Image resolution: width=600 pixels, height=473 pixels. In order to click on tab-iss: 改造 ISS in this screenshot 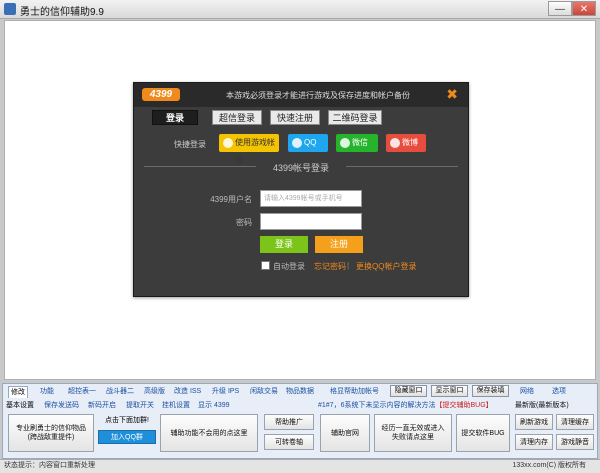, I will do `click(187, 391)`.